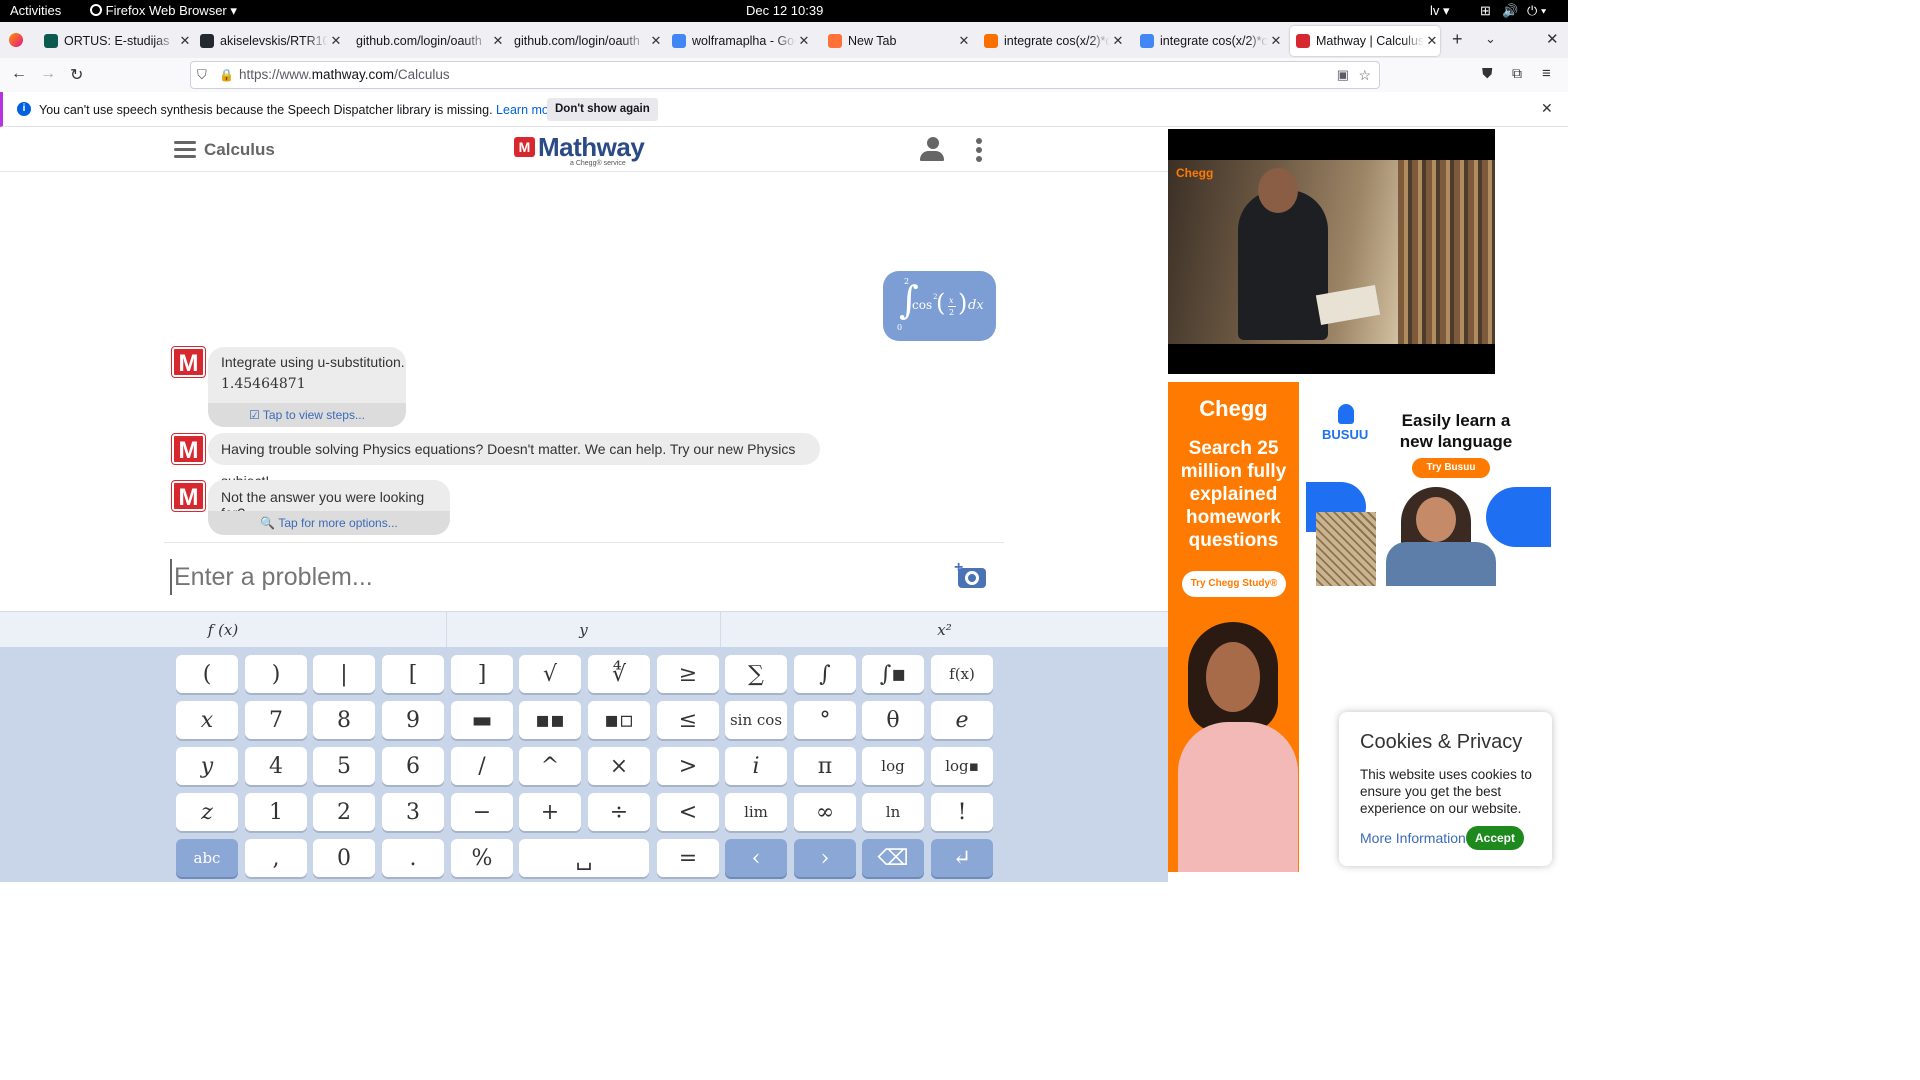 The height and width of the screenshot is (1080, 1920). Describe the element at coordinates (207, 720) in the screenshot. I see `key-var-x: x` at that location.